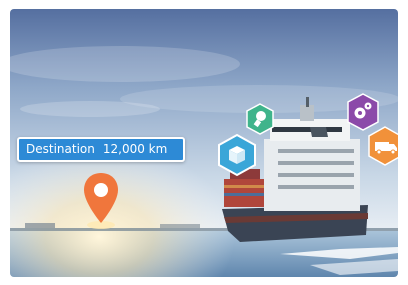  I want to click on destination-label: Destination 12,000 km, so click(101, 149).